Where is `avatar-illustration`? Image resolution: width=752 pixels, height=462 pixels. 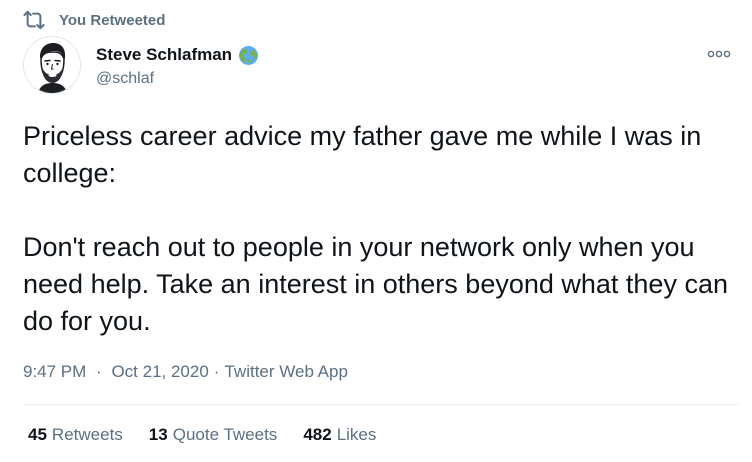
avatar-illustration is located at coordinates (52, 65).